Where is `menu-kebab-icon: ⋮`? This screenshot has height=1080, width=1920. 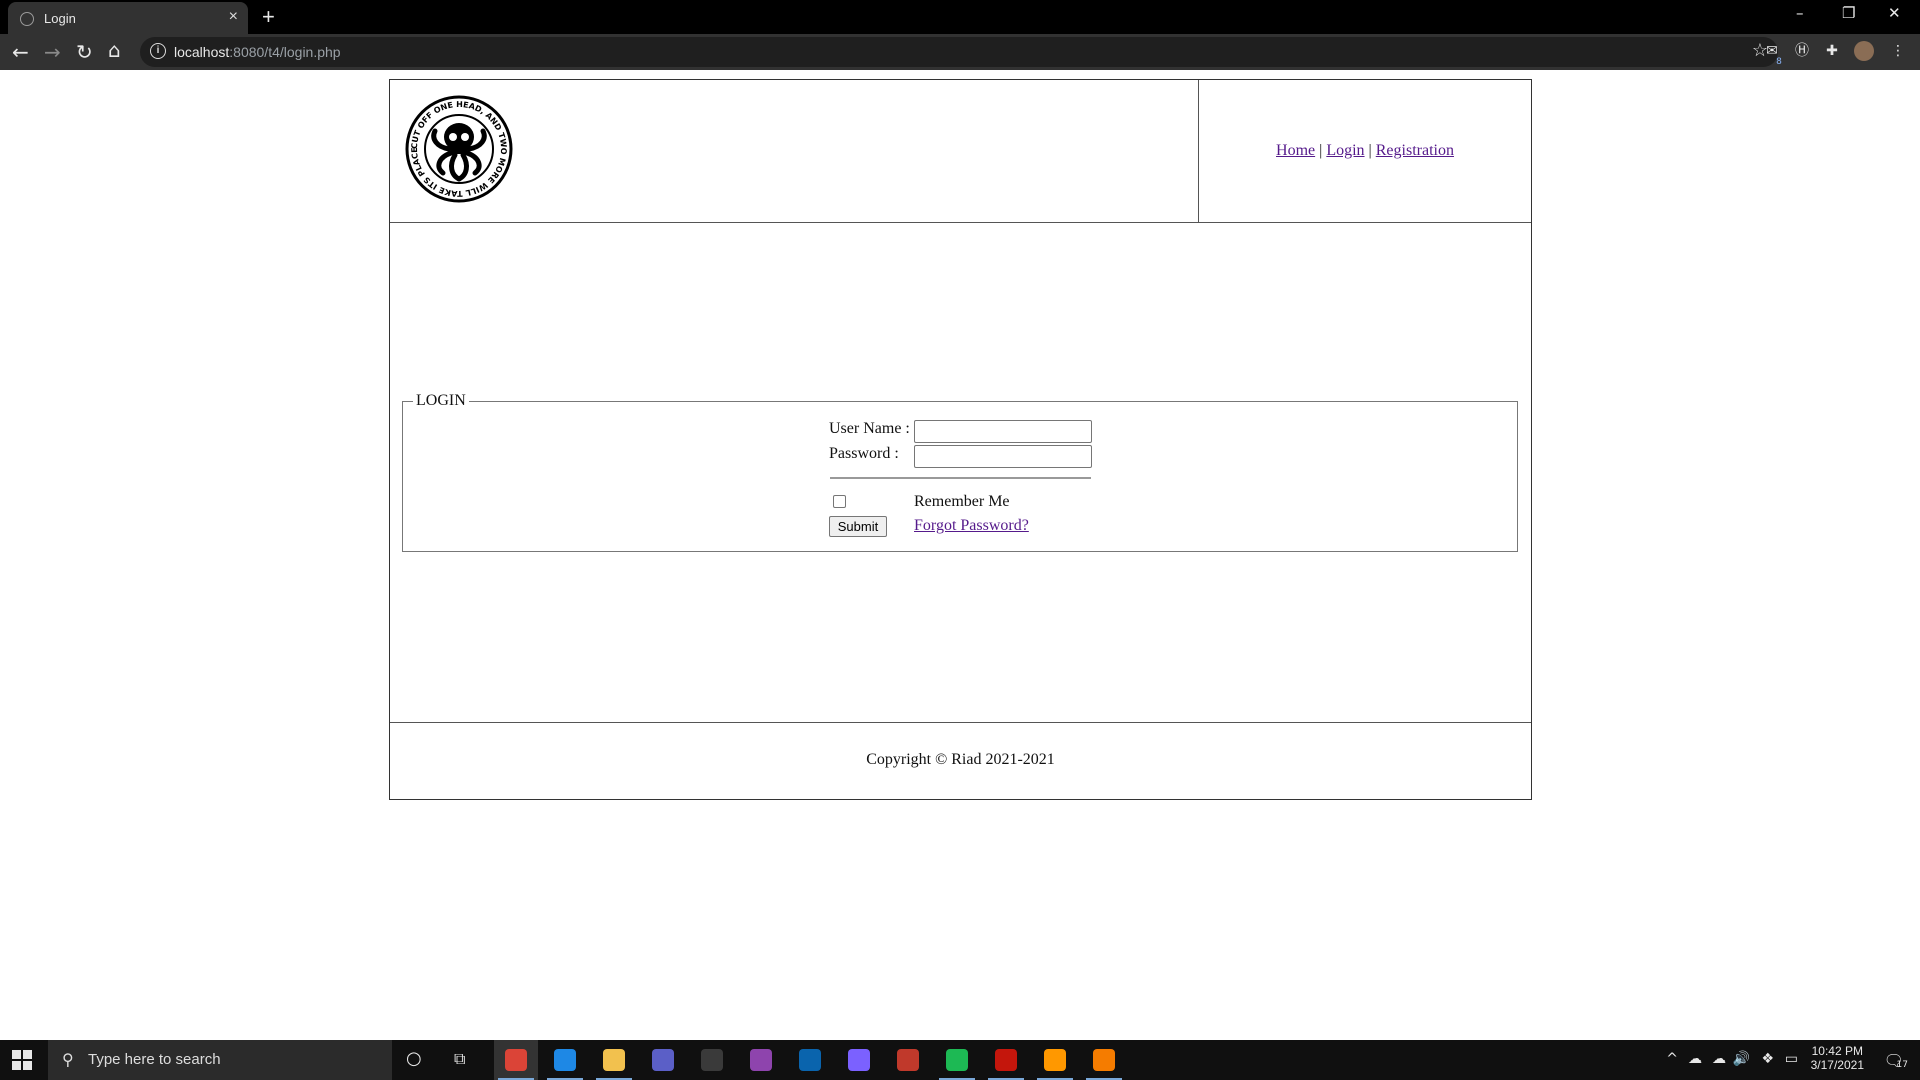 menu-kebab-icon: ⋮ is located at coordinates (1898, 51).